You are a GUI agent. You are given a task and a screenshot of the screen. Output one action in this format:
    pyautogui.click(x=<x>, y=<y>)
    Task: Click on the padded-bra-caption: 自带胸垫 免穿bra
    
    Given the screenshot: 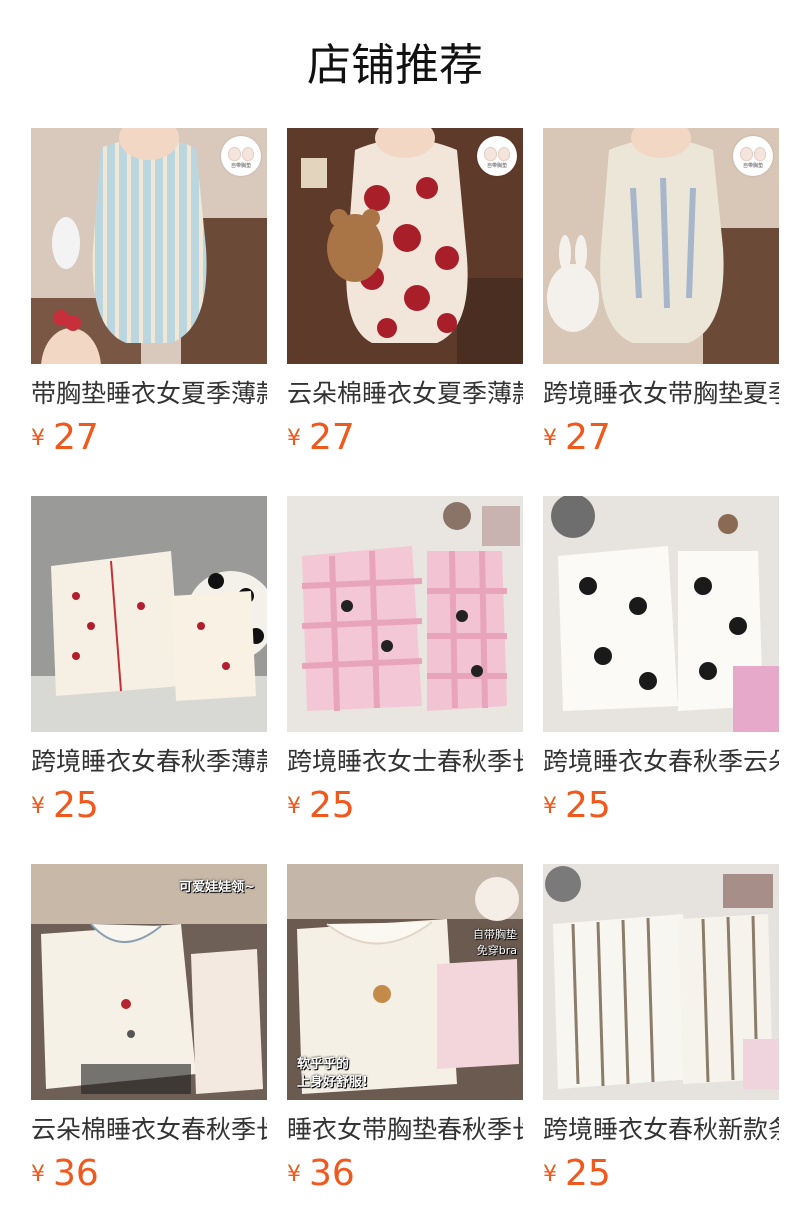 What is the action you would take?
    pyautogui.click(x=495, y=942)
    